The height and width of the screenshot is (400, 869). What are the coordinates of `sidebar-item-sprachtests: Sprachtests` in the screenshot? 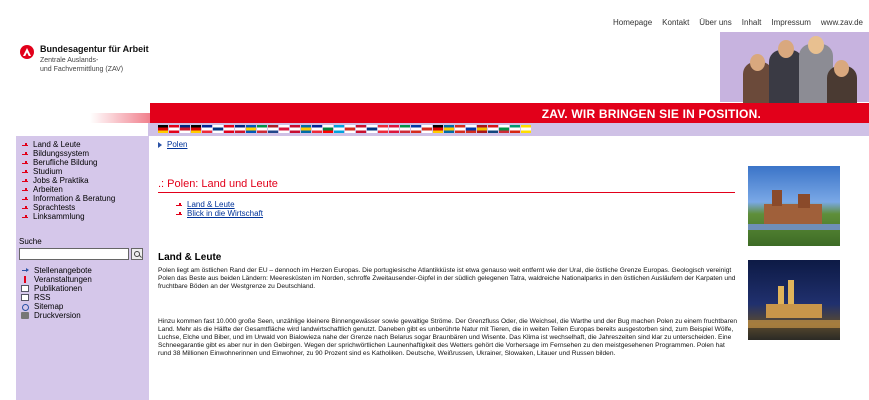 It's located at (82, 207).